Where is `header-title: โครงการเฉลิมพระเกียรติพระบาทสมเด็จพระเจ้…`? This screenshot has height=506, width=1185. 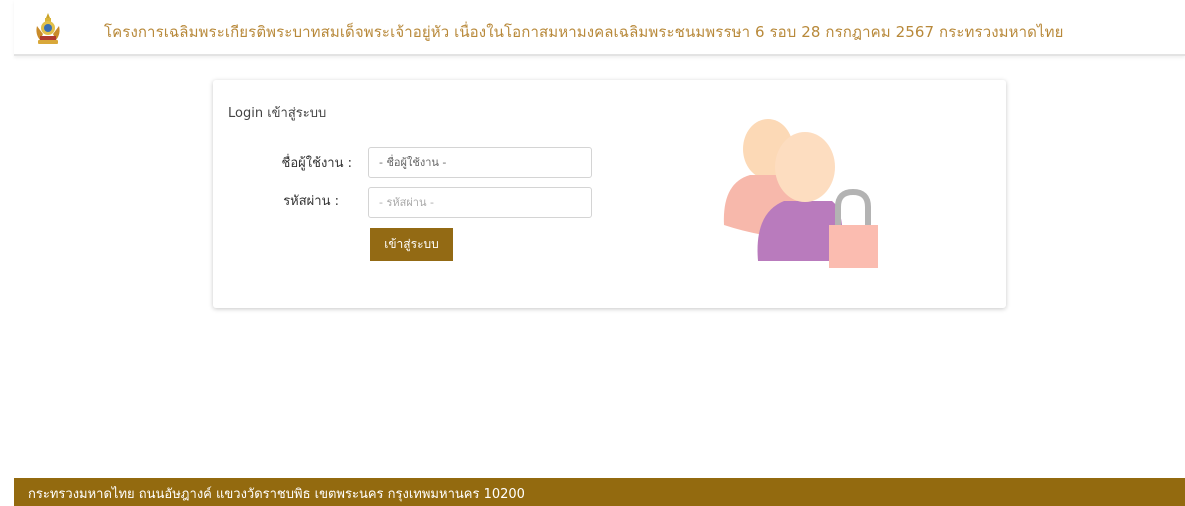 header-title: โครงการเฉลิมพระเกียรติพระบาทสมเด็จพระเจ้… is located at coordinates (584, 32).